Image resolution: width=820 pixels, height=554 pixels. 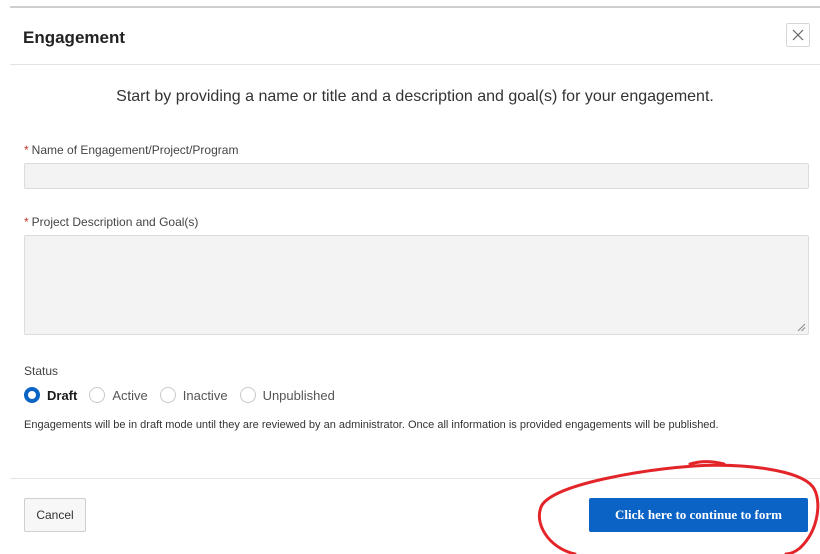 I want to click on status-radio-active: Active, so click(x=118, y=395).